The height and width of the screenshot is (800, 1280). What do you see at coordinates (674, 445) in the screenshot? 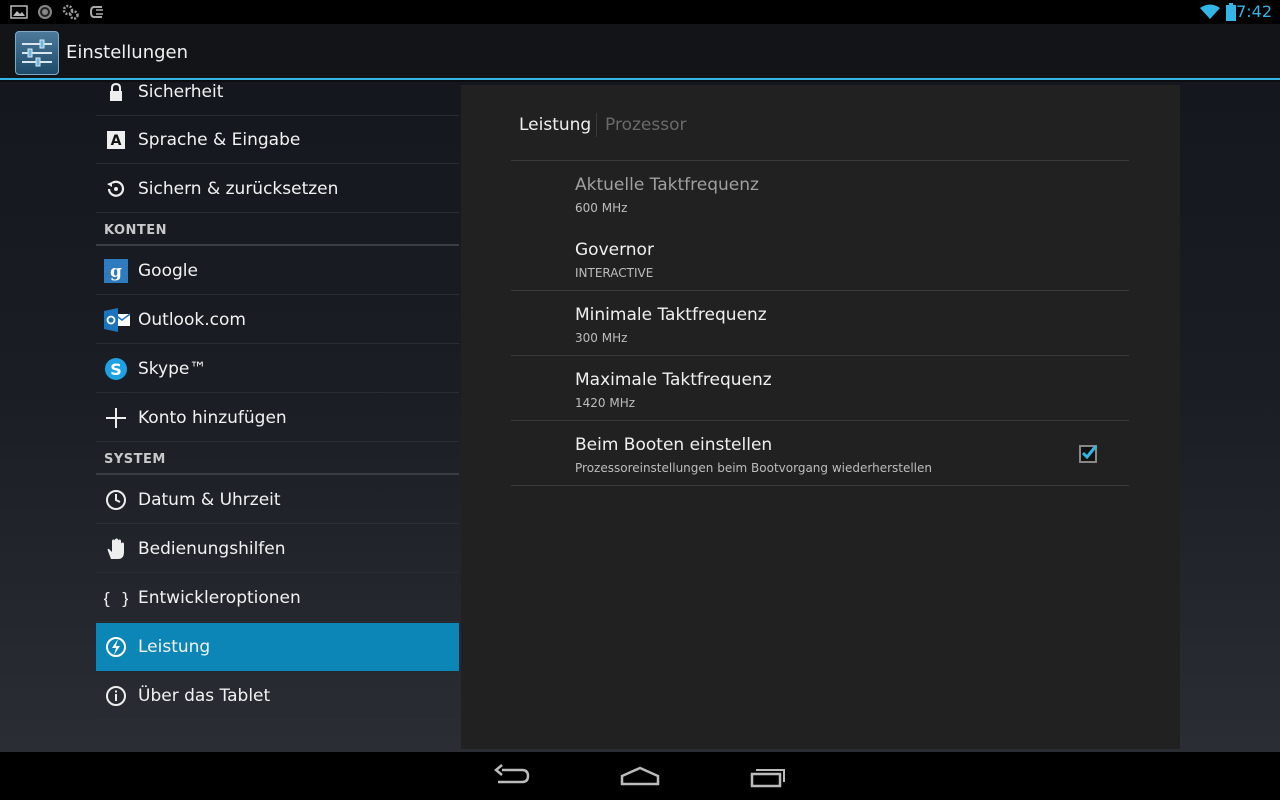
I see `pref-title: Beim Booten einstellen` at bounding box center [674, 445].